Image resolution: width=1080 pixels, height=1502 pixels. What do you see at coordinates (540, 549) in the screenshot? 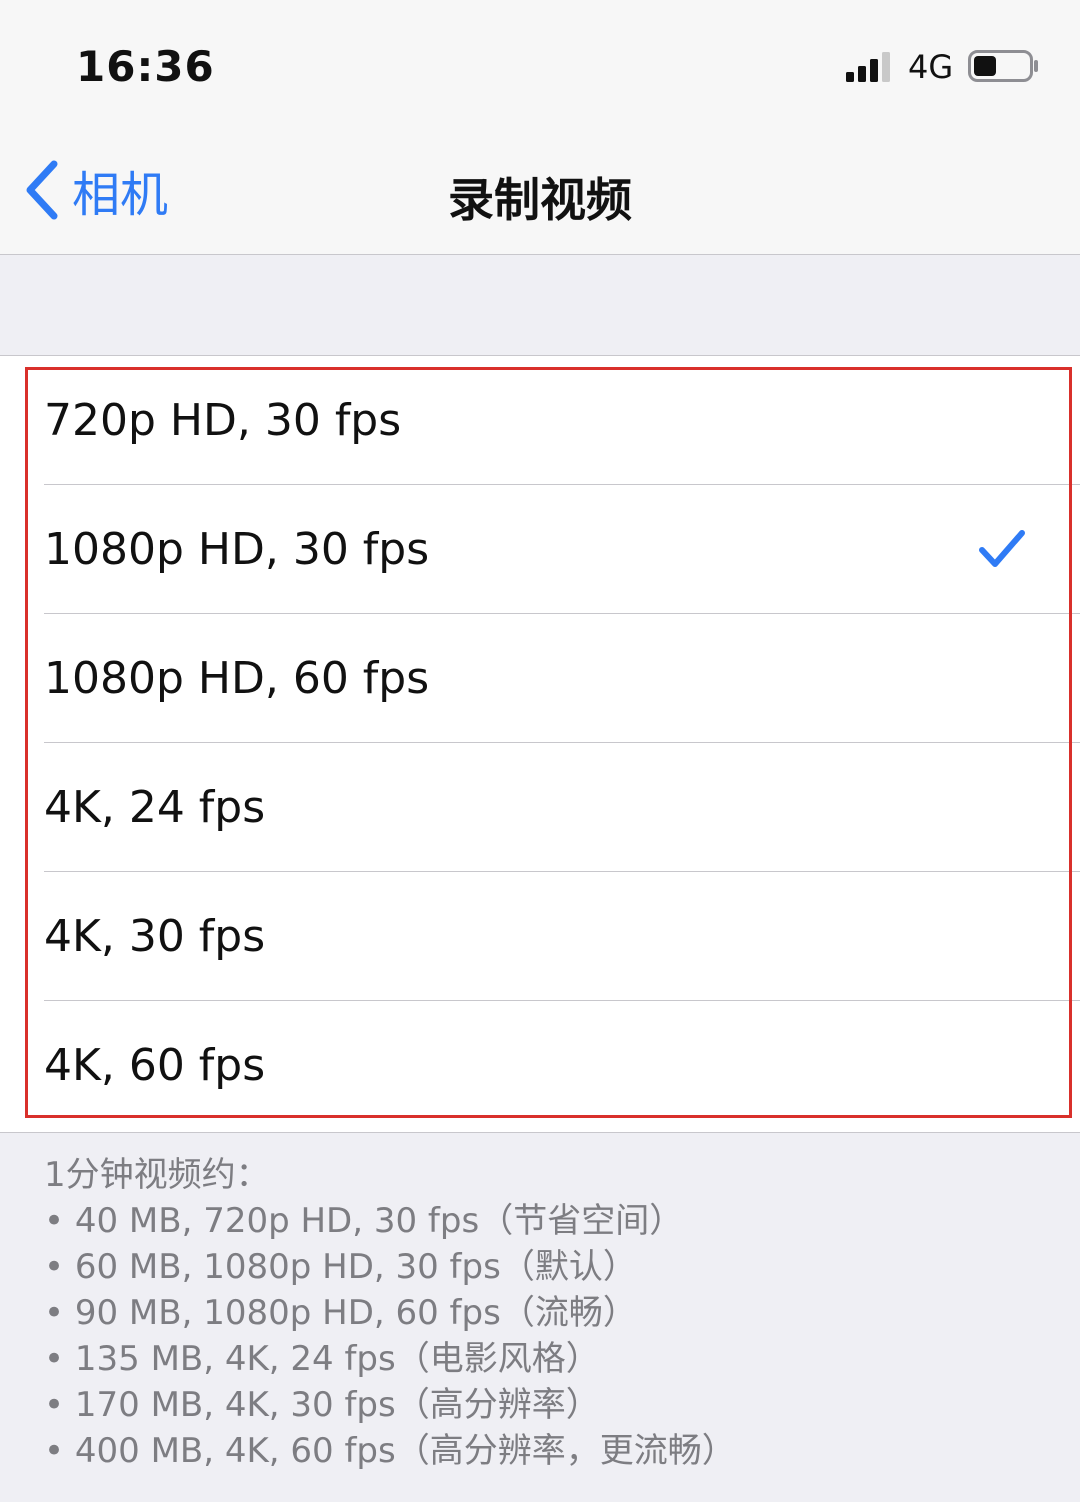
I see `option-1080p-30: 1080p HD, 30 fps` at bounding box center [540, 549].